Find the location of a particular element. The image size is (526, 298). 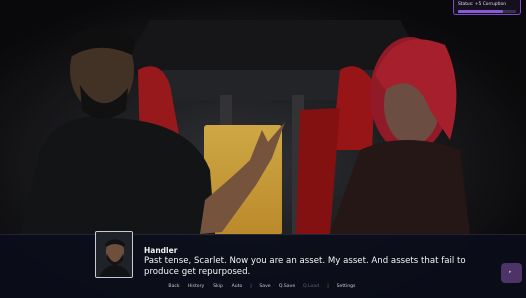

history-button: History is located at coordinates (196, 286).